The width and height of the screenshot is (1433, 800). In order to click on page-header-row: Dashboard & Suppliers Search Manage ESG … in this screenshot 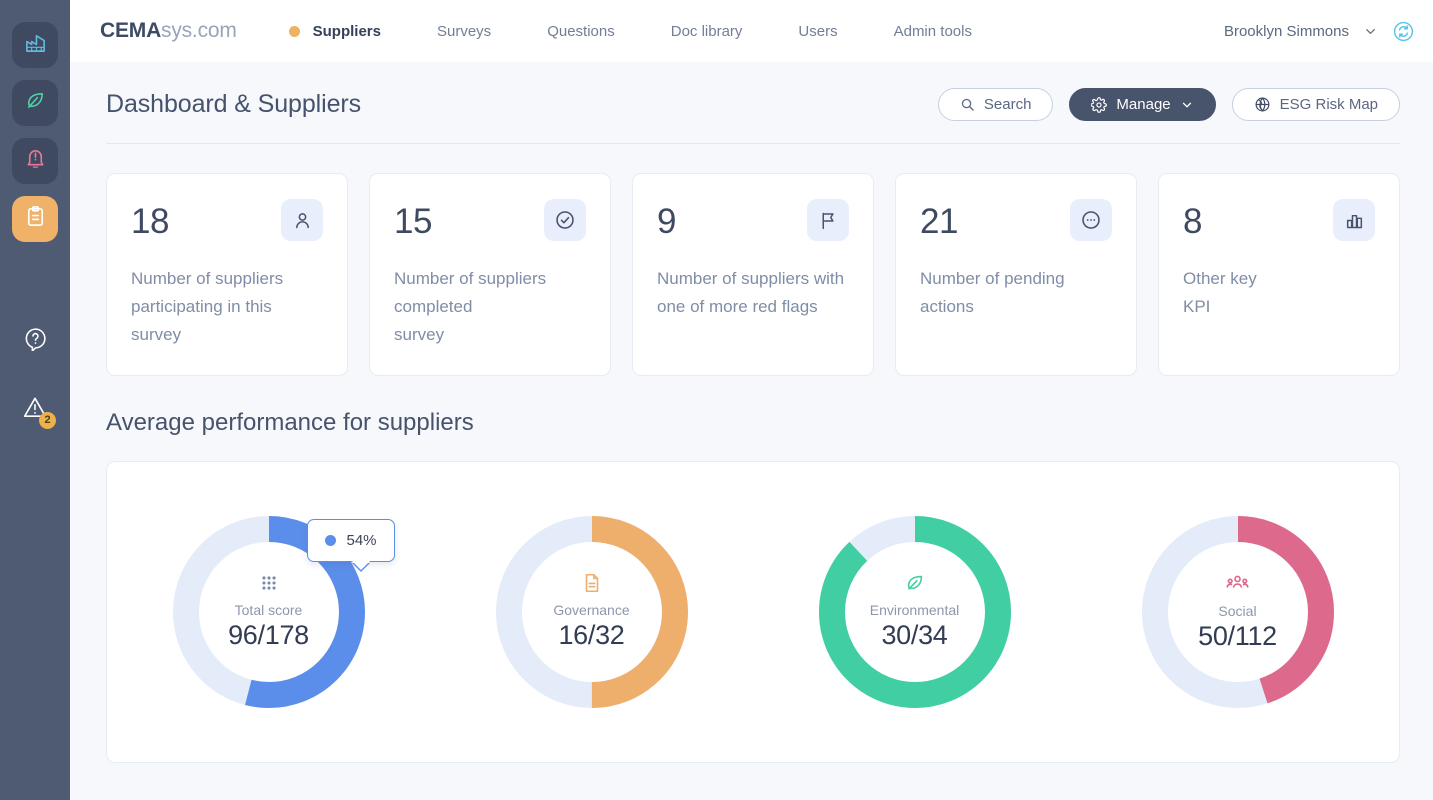, I will do `click(753, 116)`.